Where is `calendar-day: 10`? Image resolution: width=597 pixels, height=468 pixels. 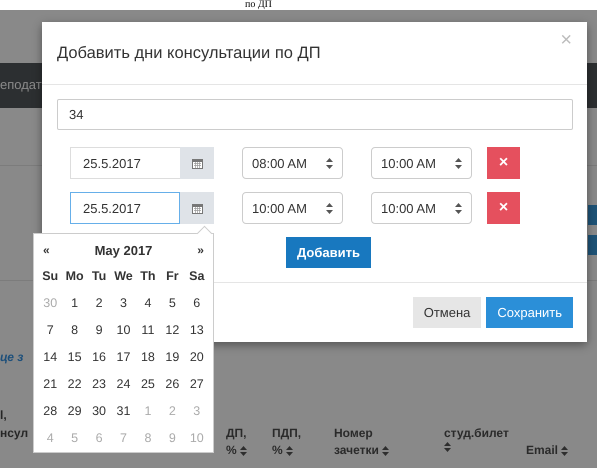
calendar-day: 10 is located at coordinates (123, 329).